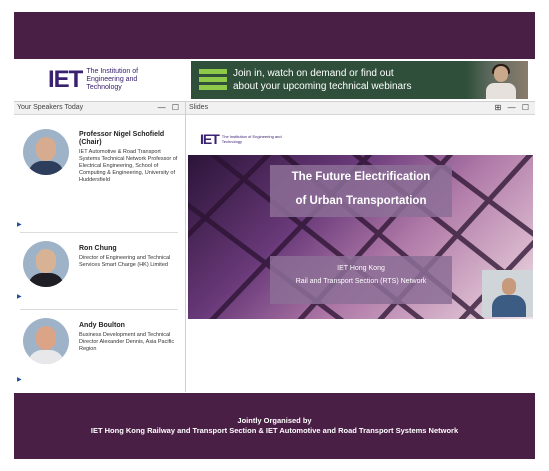 The image size is (549, 471). Describe the element at coordinates (274, 35) in the screenshot. I see `top-bar` at that location.